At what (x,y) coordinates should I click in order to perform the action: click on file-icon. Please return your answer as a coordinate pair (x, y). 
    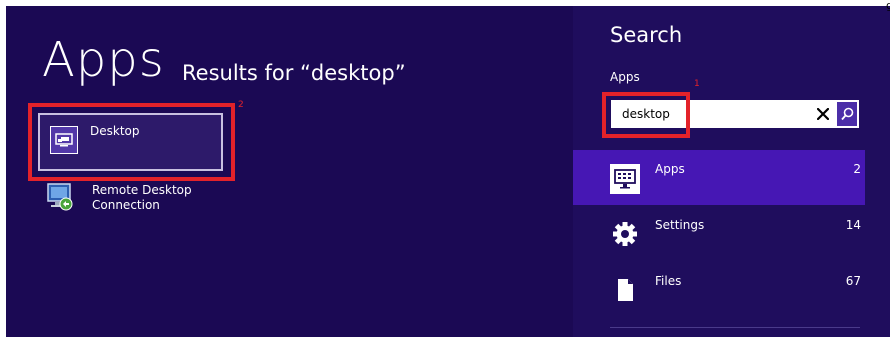
    Looking at the image, I should click on (625, 290).